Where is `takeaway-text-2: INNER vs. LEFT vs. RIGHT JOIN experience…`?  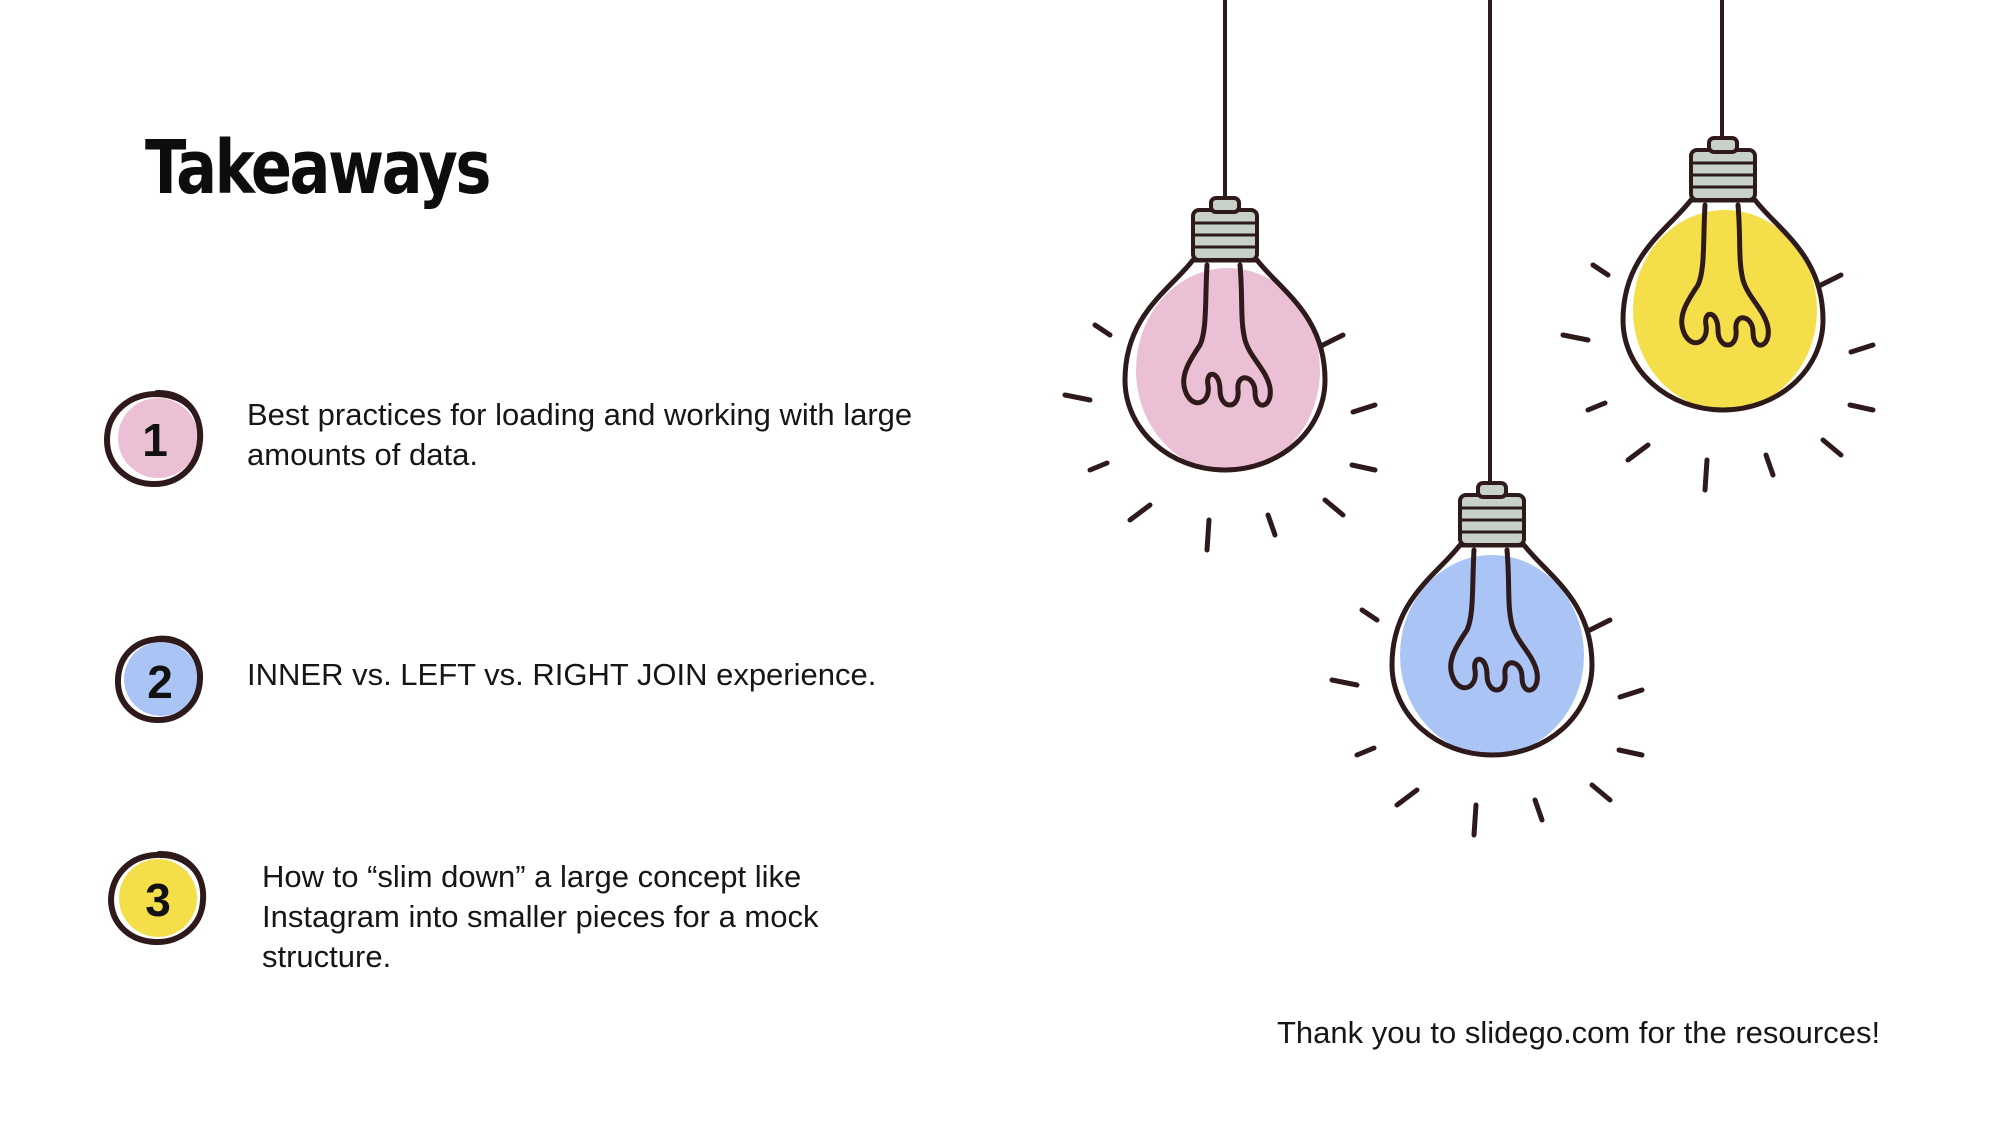 takeaway-text-2: INNER vs. LEFT vs. RIGHT JOIN experience… is located at coordinates (562, 674).